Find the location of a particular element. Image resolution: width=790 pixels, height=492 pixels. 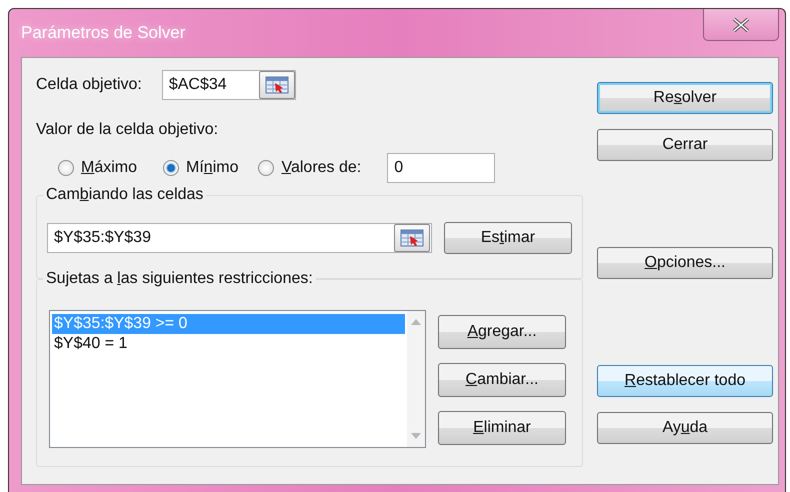

group-label: Sujetas a las siguientes restricciones: is located at coordinates (179, 279).